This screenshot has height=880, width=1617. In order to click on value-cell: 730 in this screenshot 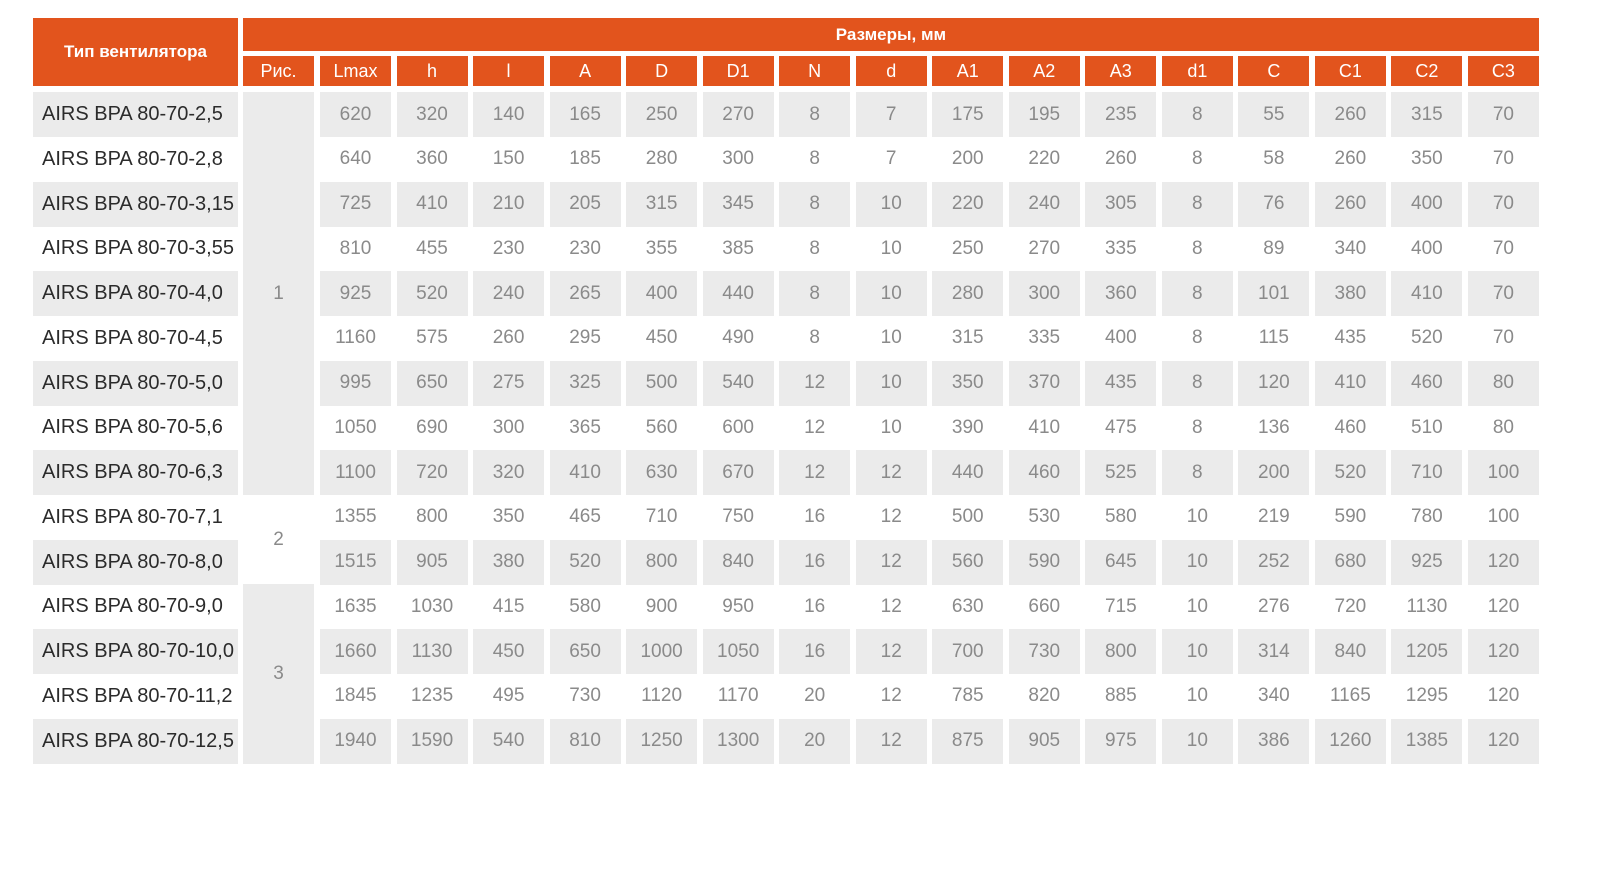, I will do `click(1044, 652)`.